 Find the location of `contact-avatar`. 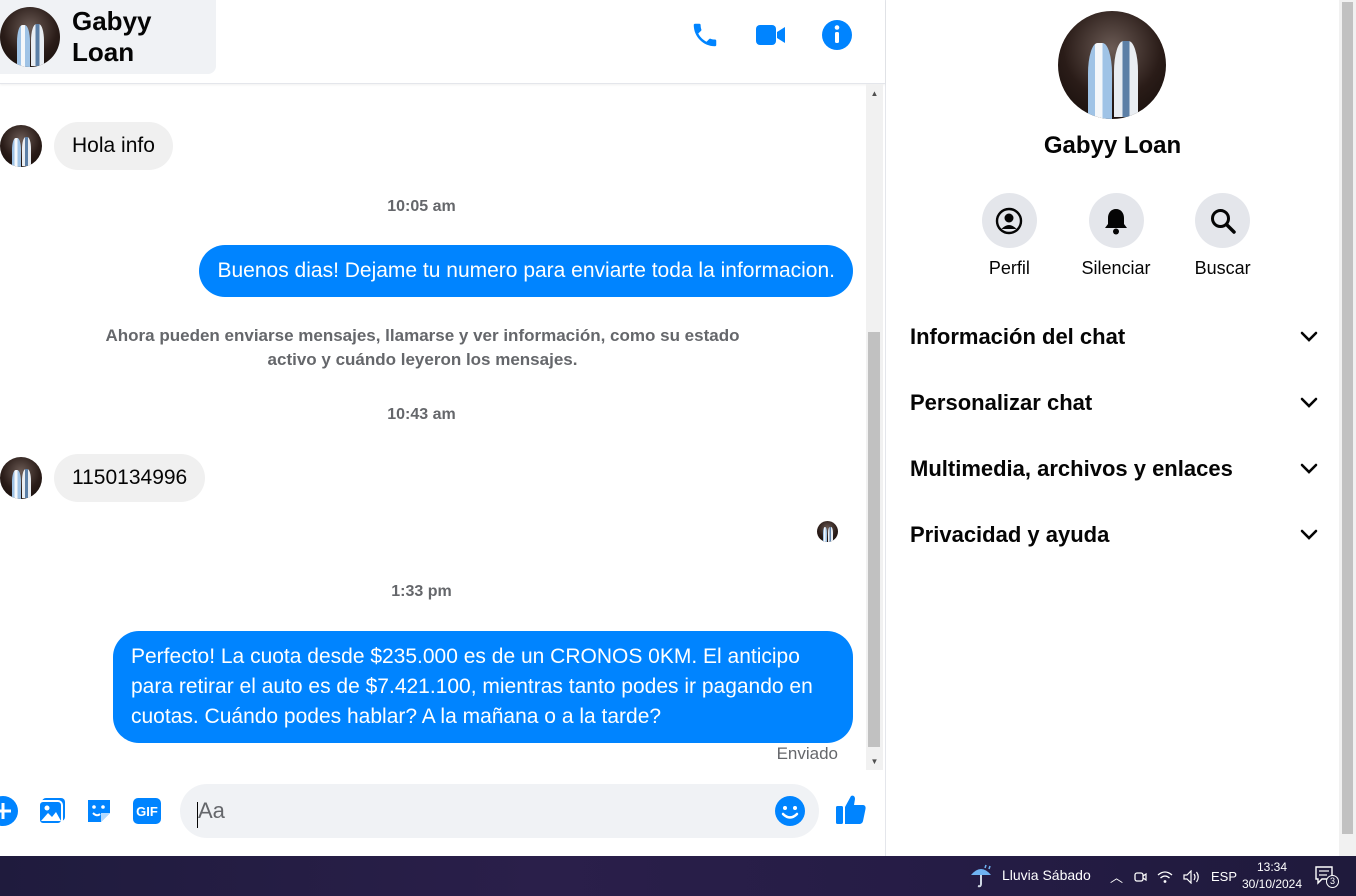

contact-avatar is located at coordinates (30, 37).